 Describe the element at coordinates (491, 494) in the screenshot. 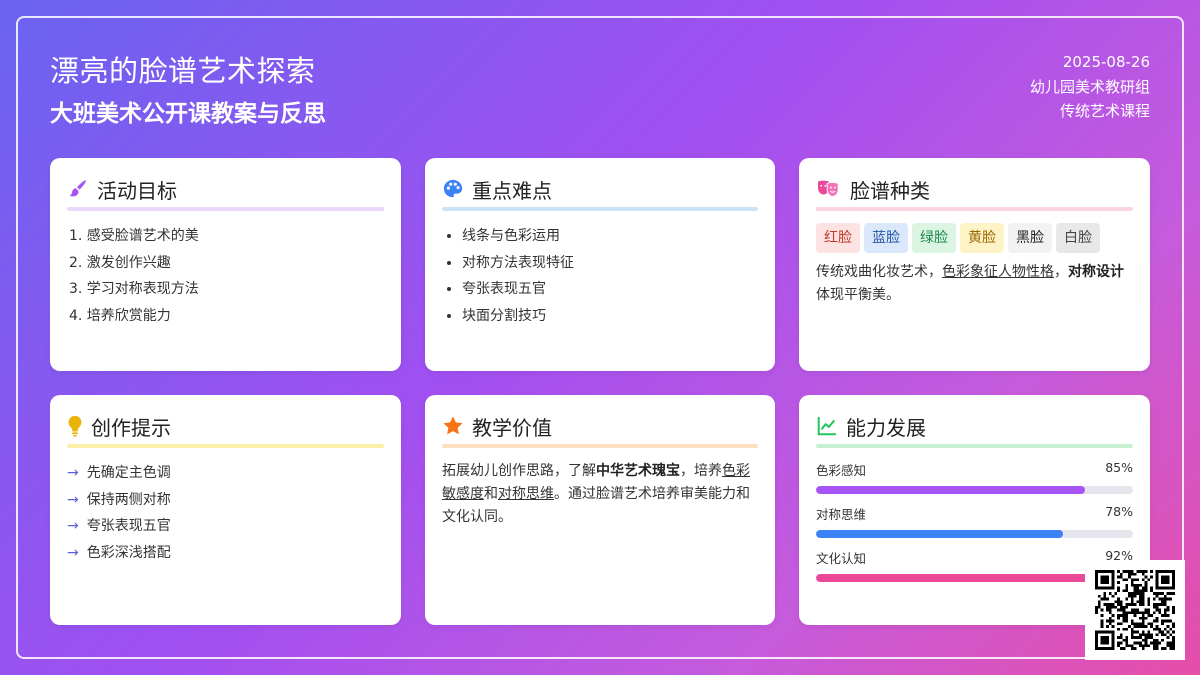

I see `para-text: 和` at that location.